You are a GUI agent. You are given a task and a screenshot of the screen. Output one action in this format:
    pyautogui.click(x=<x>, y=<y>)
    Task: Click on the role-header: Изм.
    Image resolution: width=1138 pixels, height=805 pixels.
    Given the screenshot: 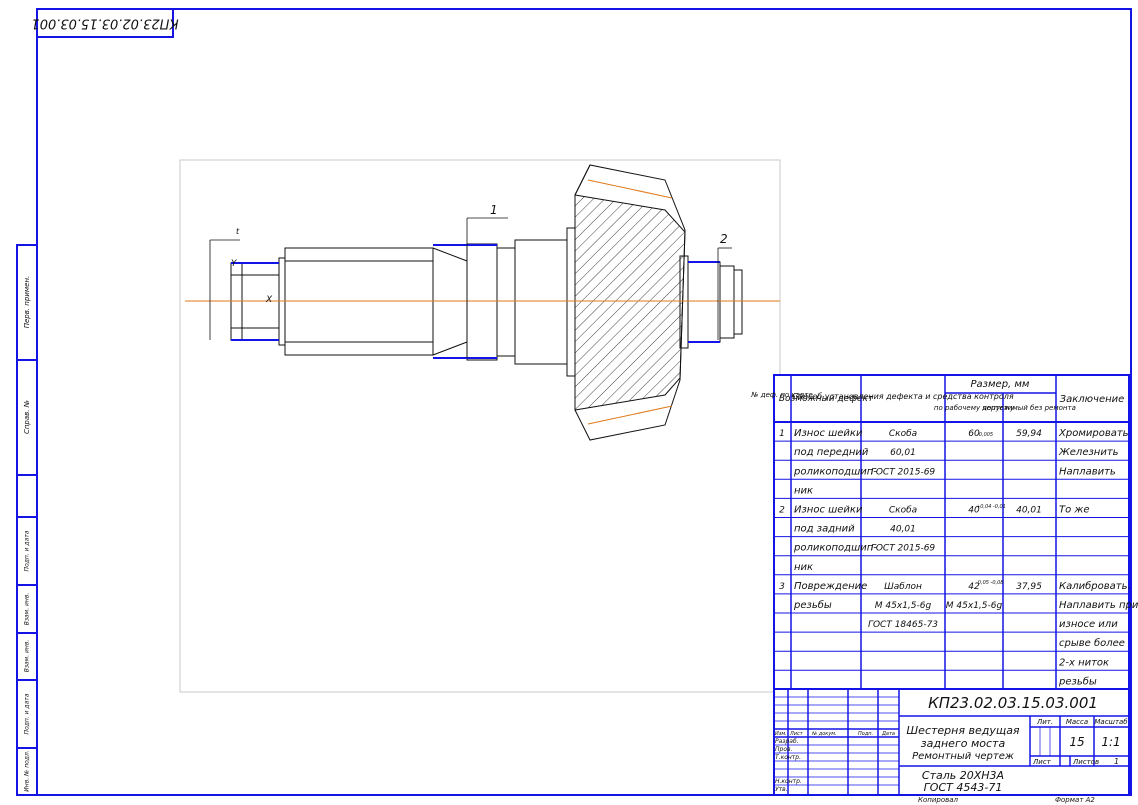 What is the action you would take?
    pyautogui.click(x=781, y=734)
    